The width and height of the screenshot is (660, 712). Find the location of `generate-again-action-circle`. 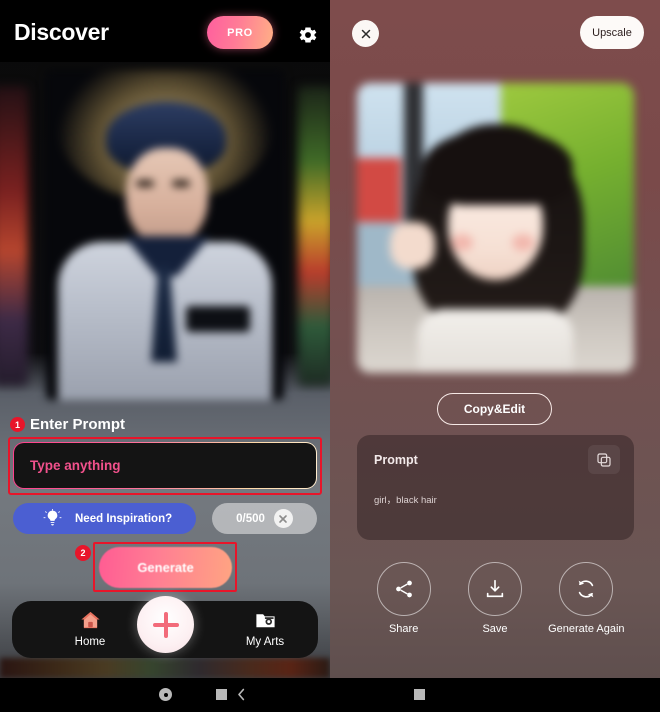

generate-again-action-circle is located at coordinates (586, 589).